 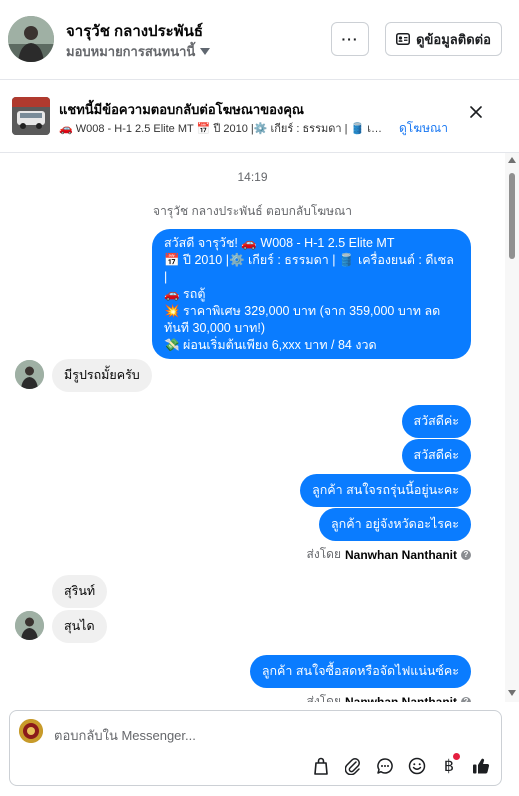 I want to click on ad-message-line: 💸 ผ่อนเริ่มต้นเพียง 6,xxx บาท / 84 งวด, so click(x=270, y=345).